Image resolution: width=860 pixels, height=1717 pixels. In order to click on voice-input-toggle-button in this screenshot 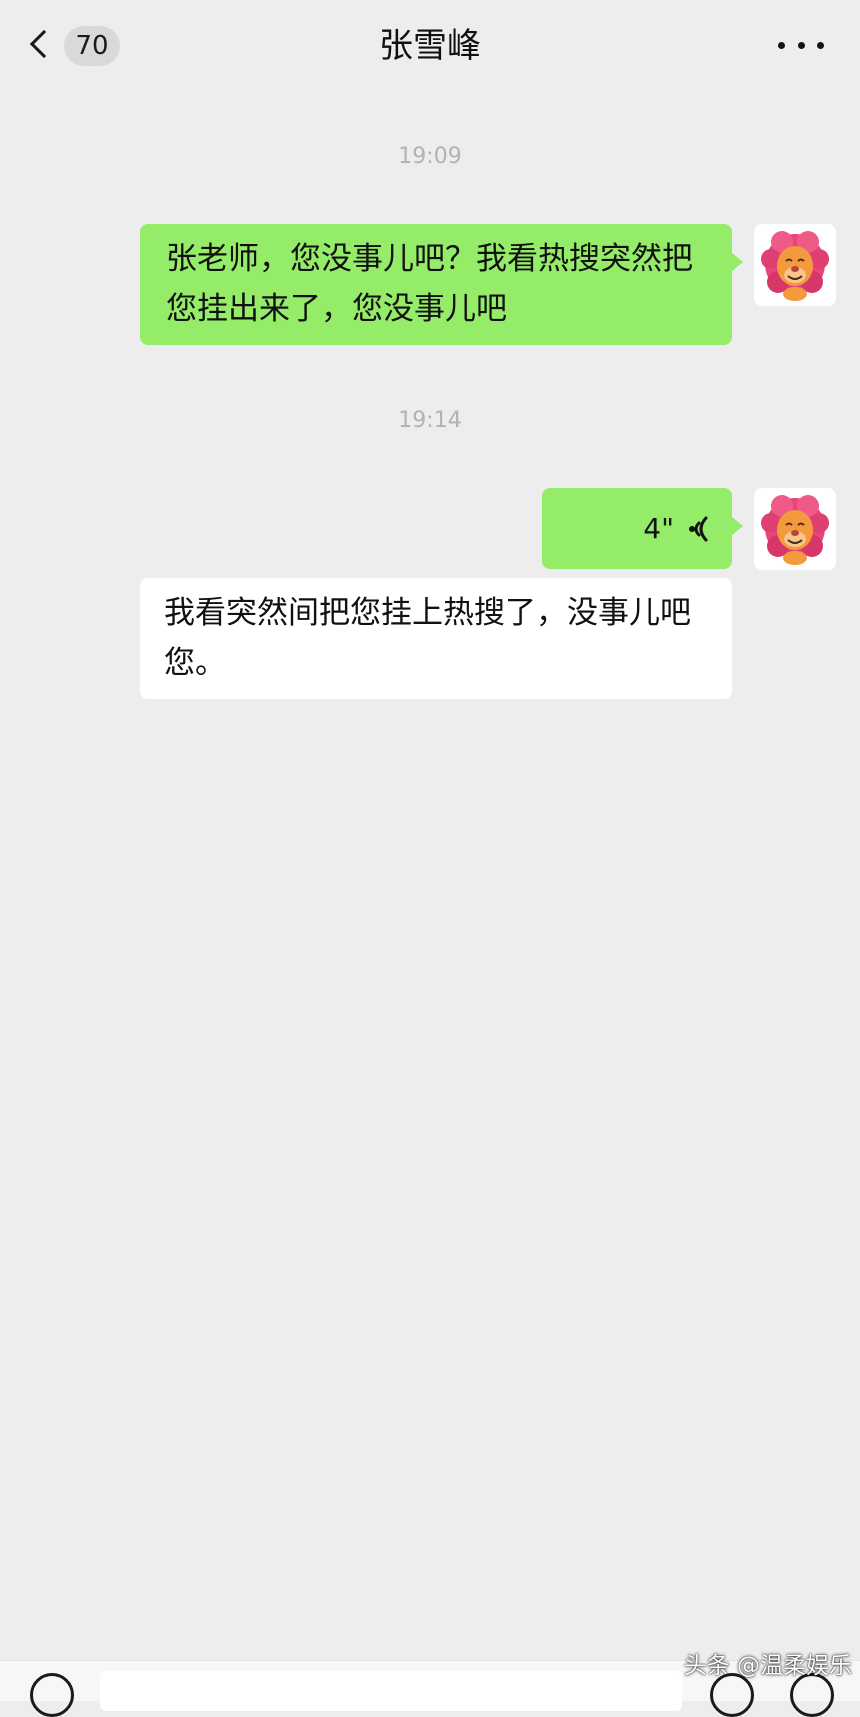, I will do `click(52, 1695)`.